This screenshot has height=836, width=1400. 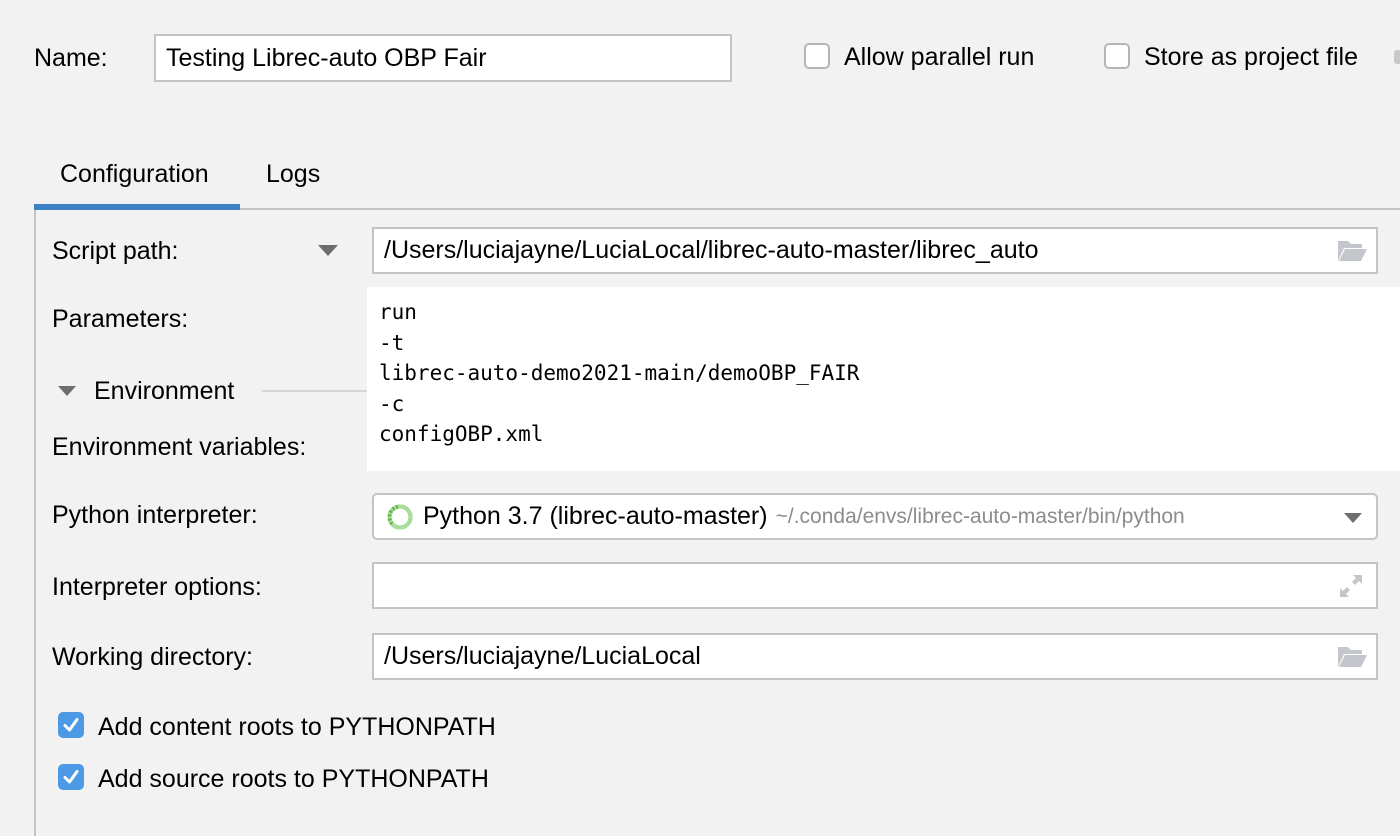 What do you see at coordinates (120, 319) in the screenshot?
I see `parameters-label: Parameters:` at bounding box center [120, 319].